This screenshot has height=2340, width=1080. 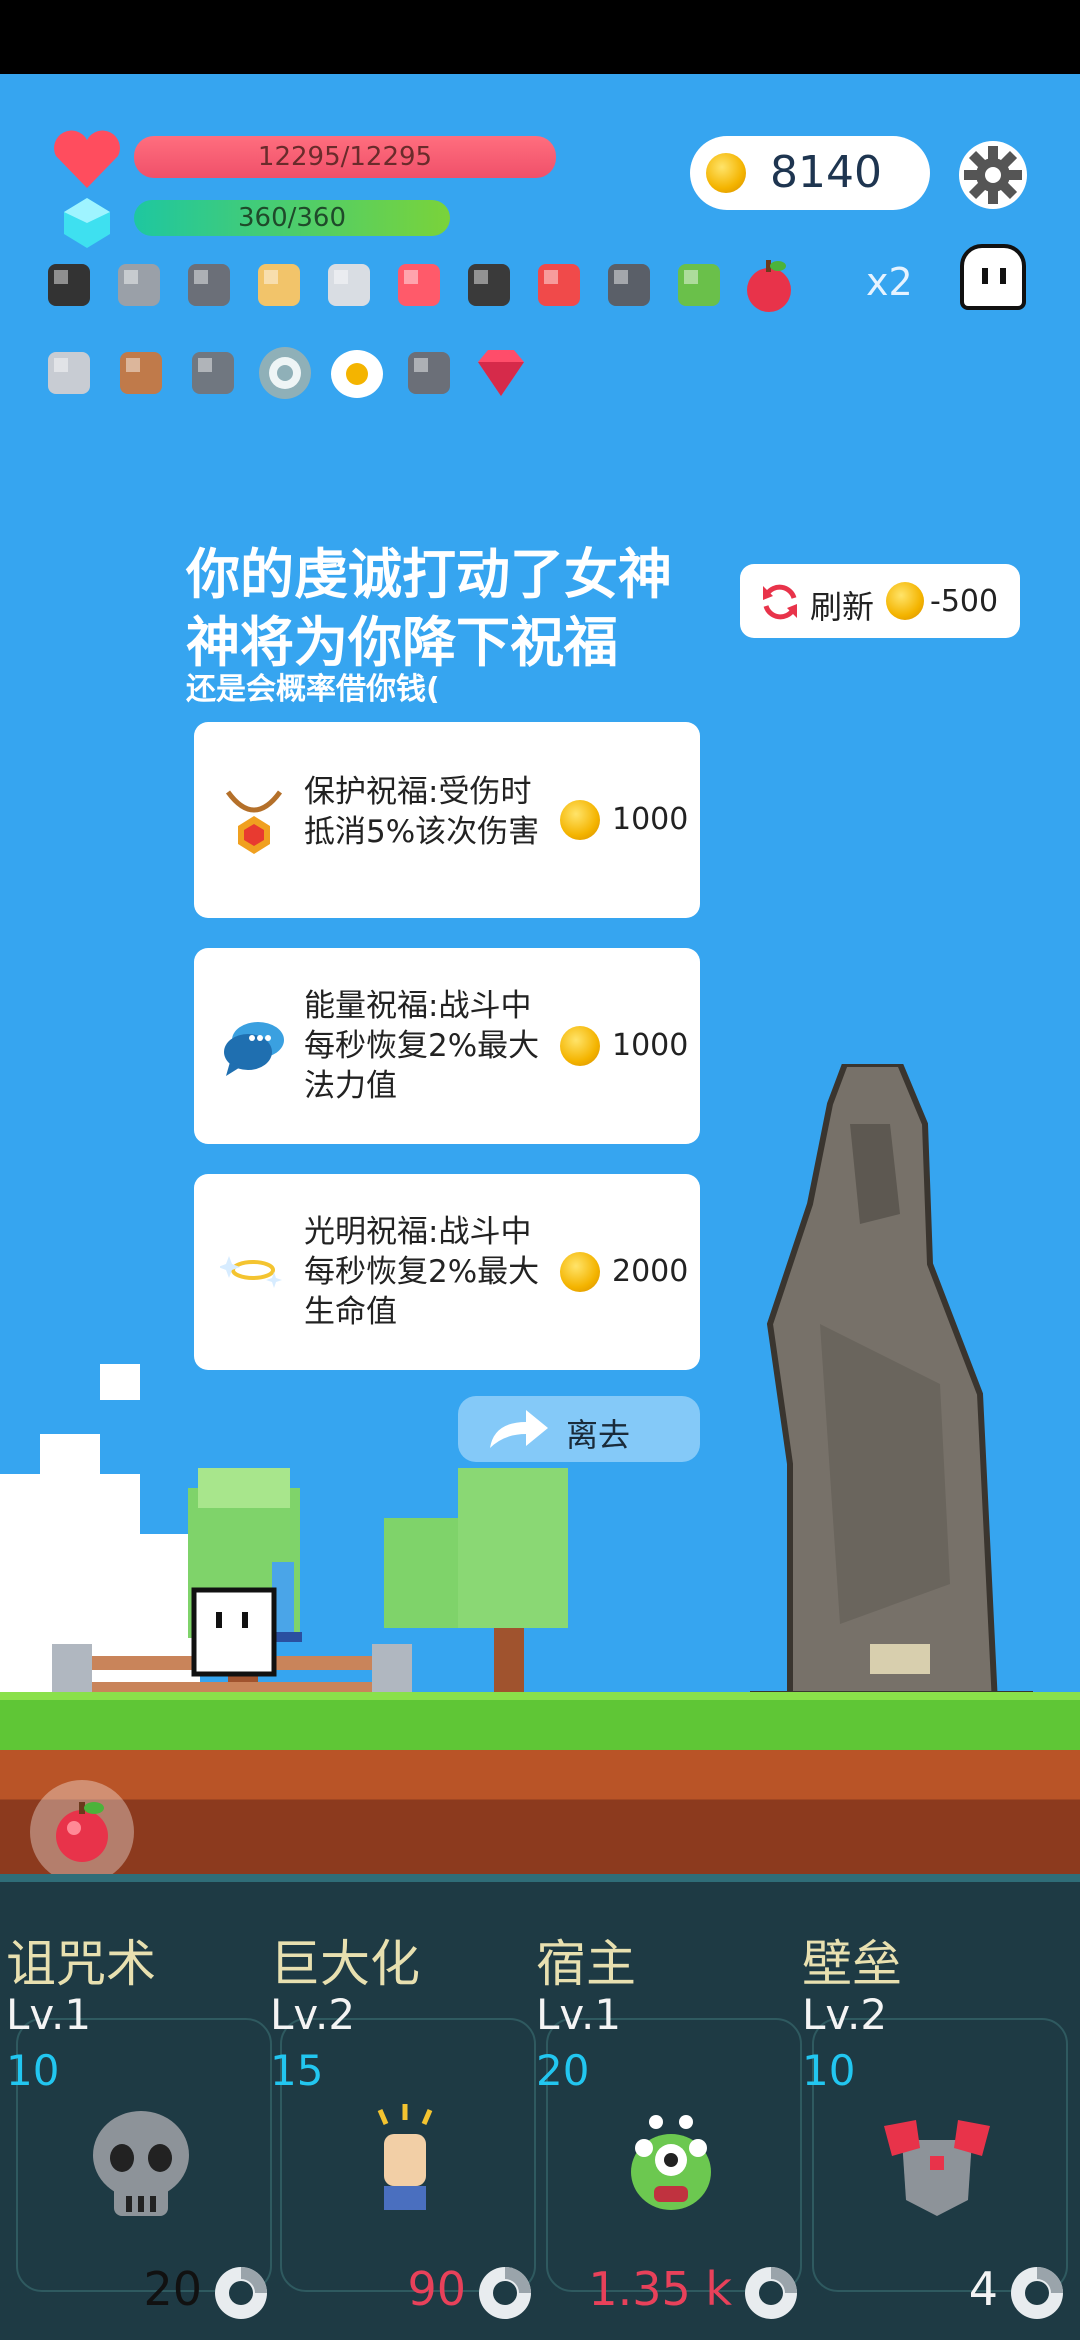 What do you see at coordinates (489, 285) in the screenshot?
I see `cauldron-icon` at bounding box center [489, 285].